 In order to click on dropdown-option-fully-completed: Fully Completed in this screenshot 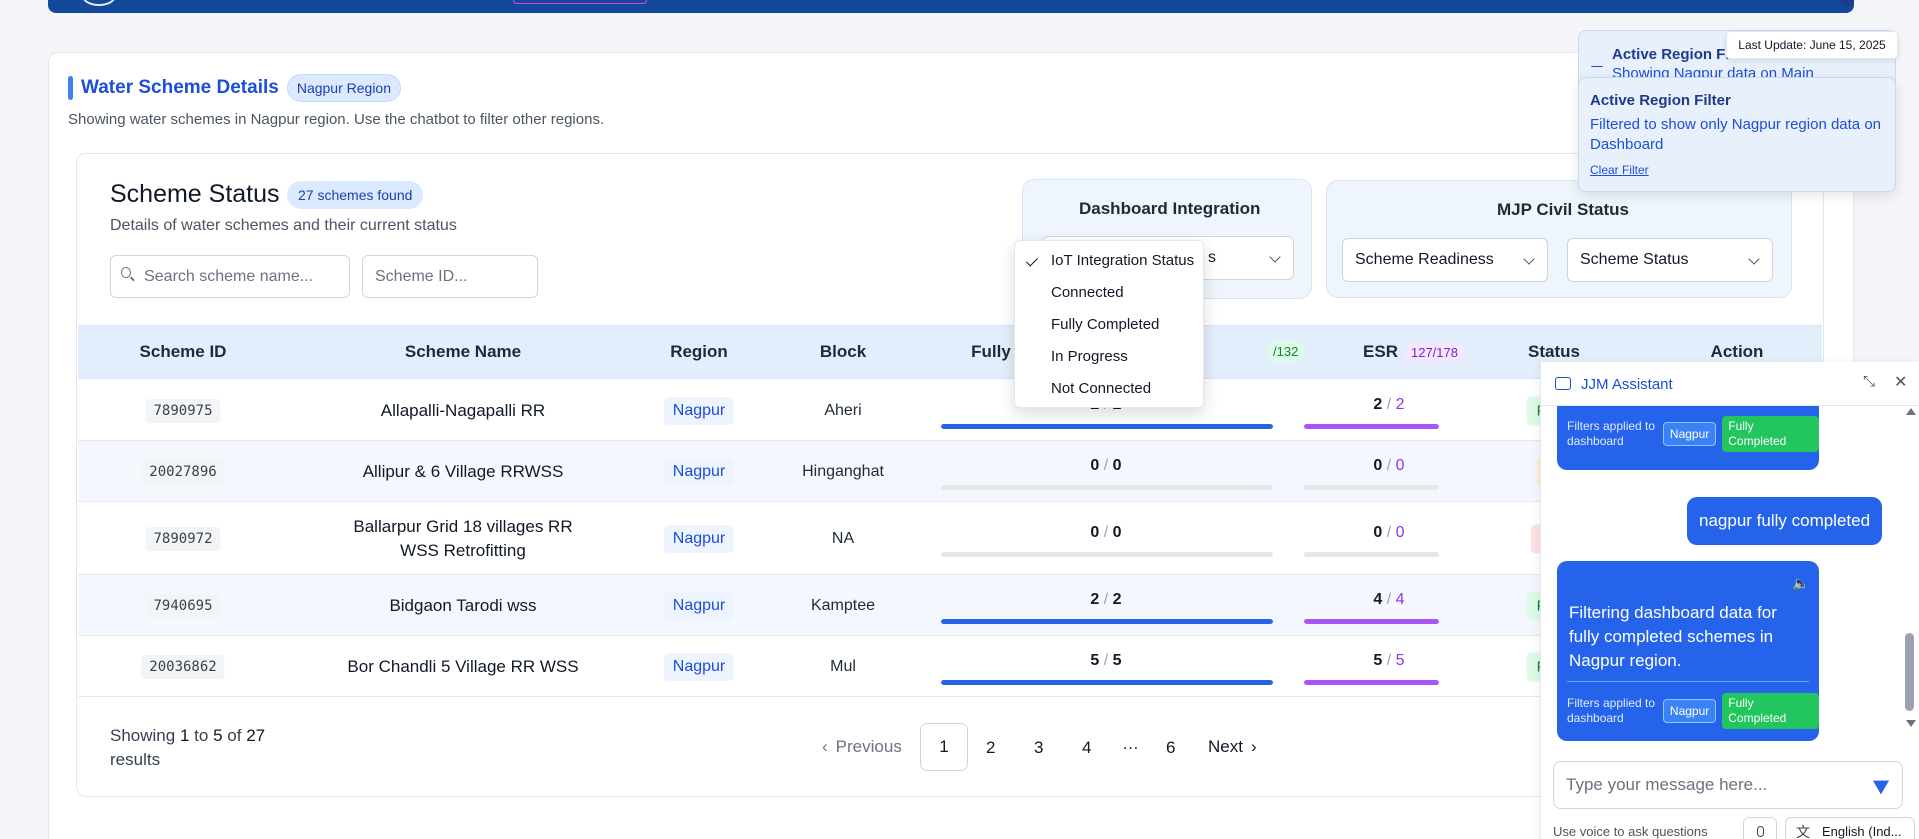, I will do `click(1105, 324)`.